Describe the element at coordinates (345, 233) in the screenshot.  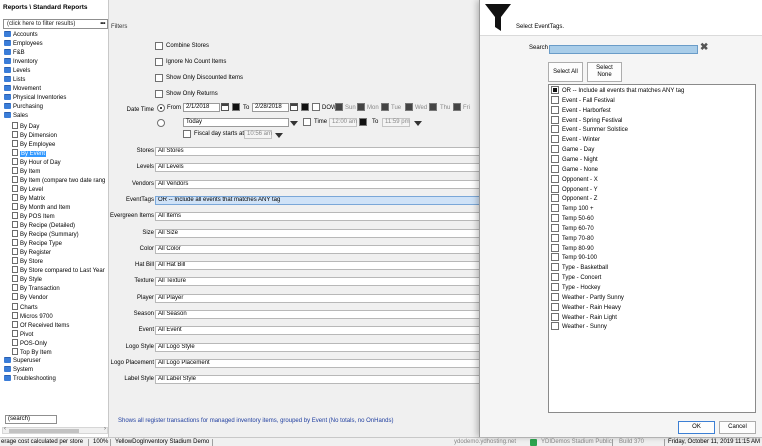
I see `size-filter-field: All Size` at that location.